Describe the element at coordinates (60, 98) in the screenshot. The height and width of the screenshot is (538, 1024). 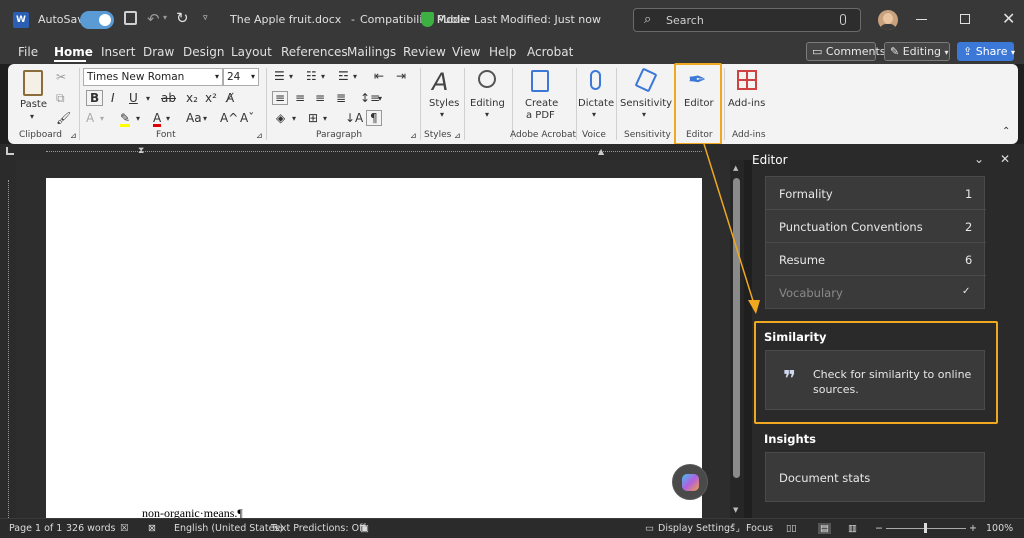
I see `copy-icon: ⧉` at that location.